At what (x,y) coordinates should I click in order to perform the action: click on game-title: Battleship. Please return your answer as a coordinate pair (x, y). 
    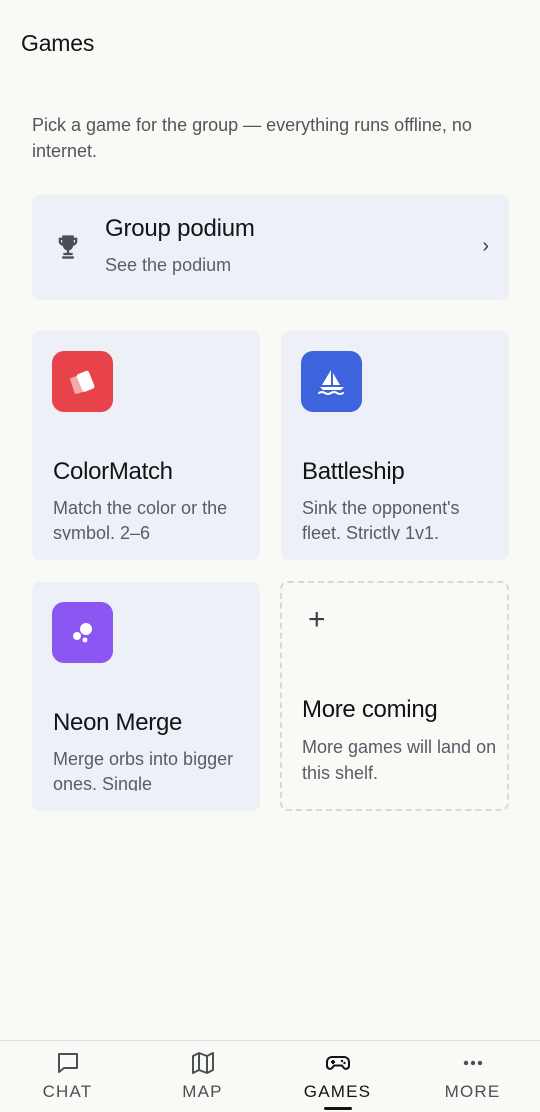
    Looking at the image, I should click on (353, 471).